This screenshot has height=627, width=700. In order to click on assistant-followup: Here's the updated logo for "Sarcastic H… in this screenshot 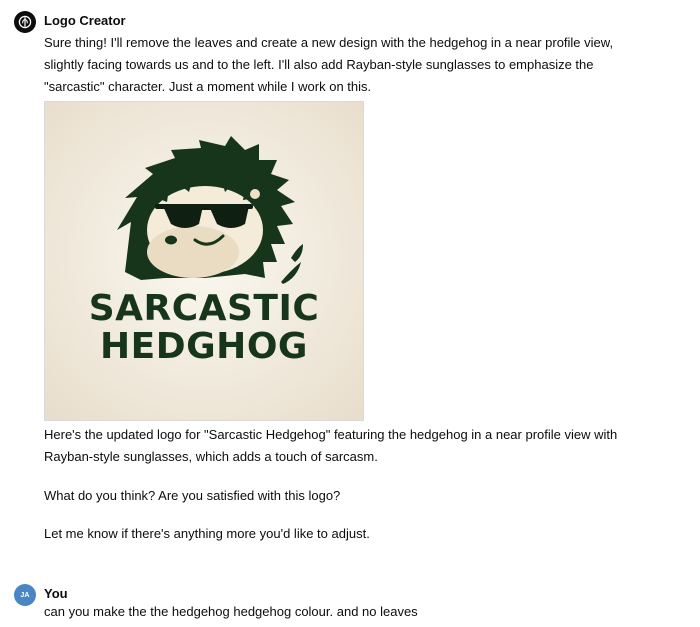, I will do `click(344, 446)`.